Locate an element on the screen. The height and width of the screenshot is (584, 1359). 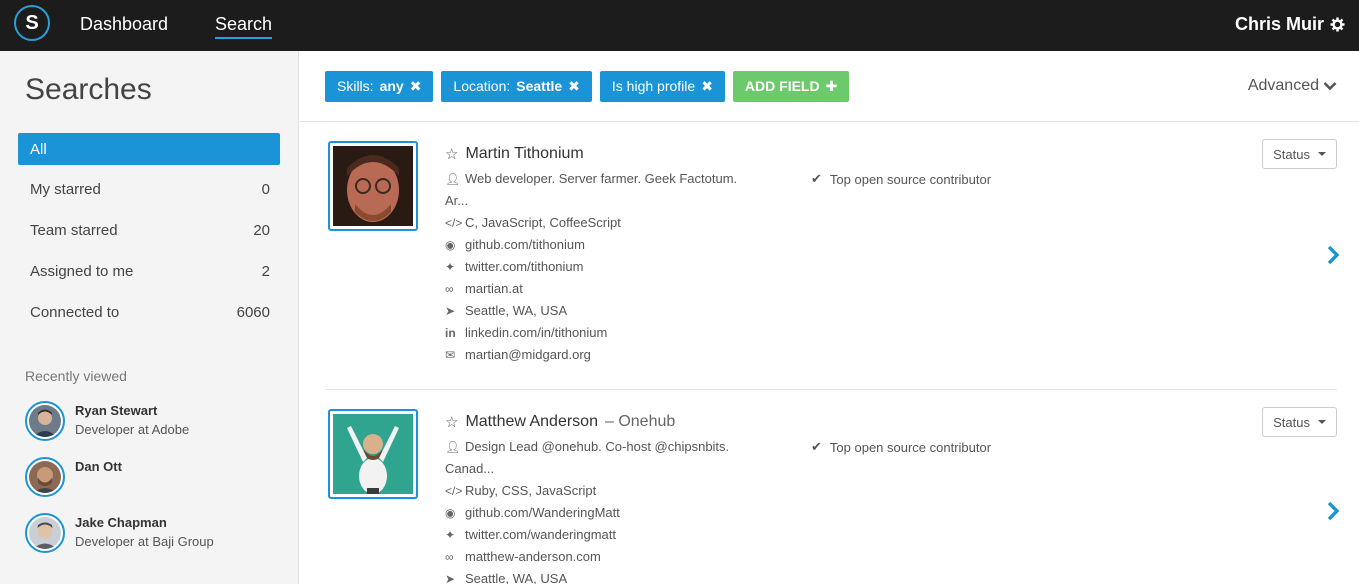
nav-dashboard-link: Dashboard is located at coordinates (124, 24).